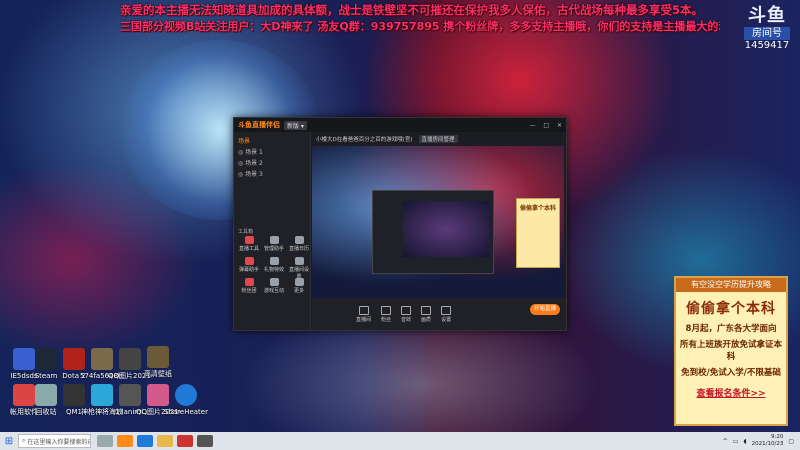  Describe the element at coordinates (246, 232) in the screenshot. I see `tools-title: 工具箱` at that location.